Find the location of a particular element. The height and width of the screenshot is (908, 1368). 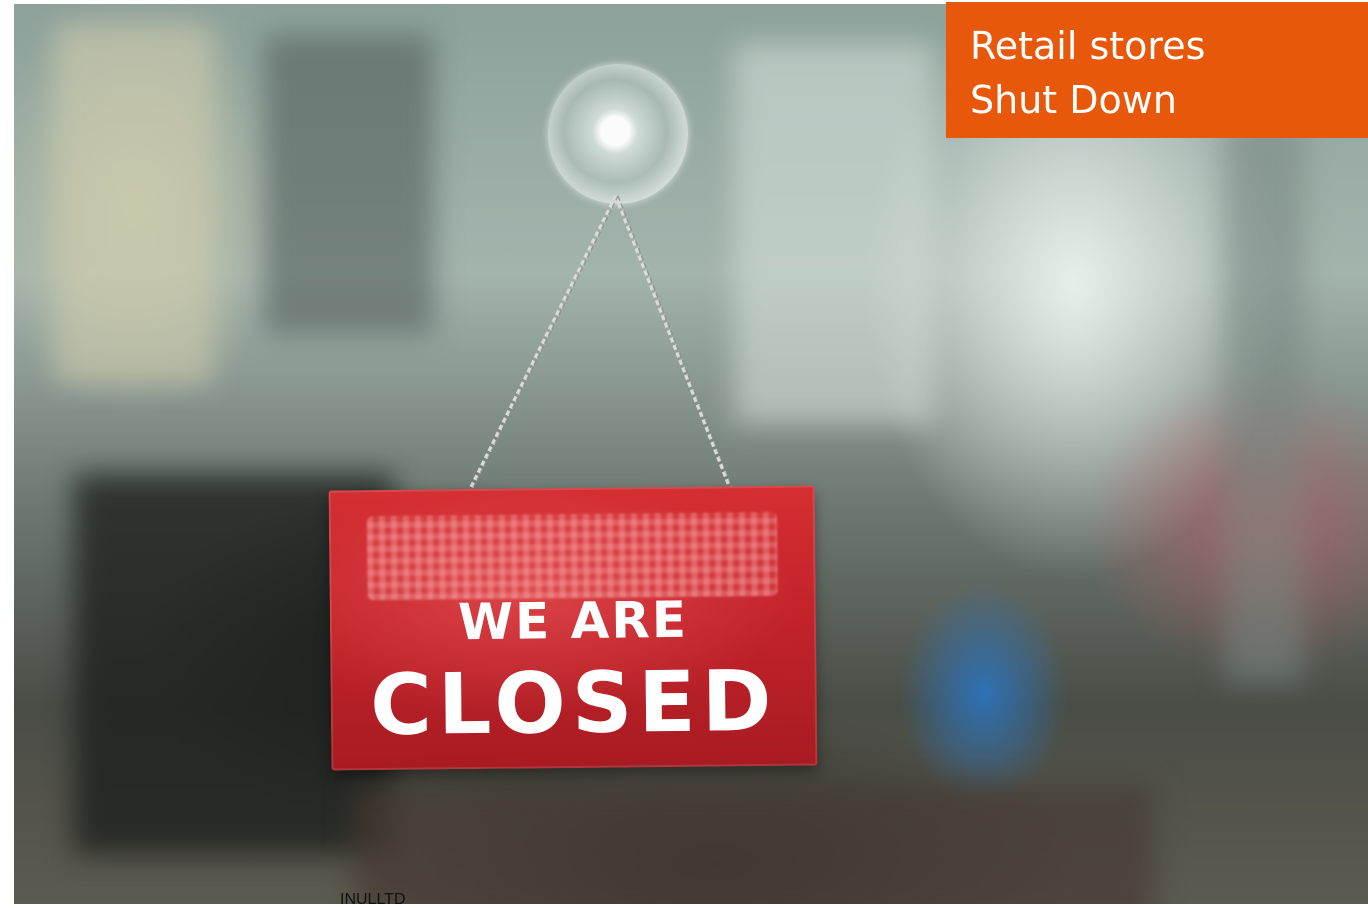

headline-line-2: Shut Down is located at coordinates (1073, 100).